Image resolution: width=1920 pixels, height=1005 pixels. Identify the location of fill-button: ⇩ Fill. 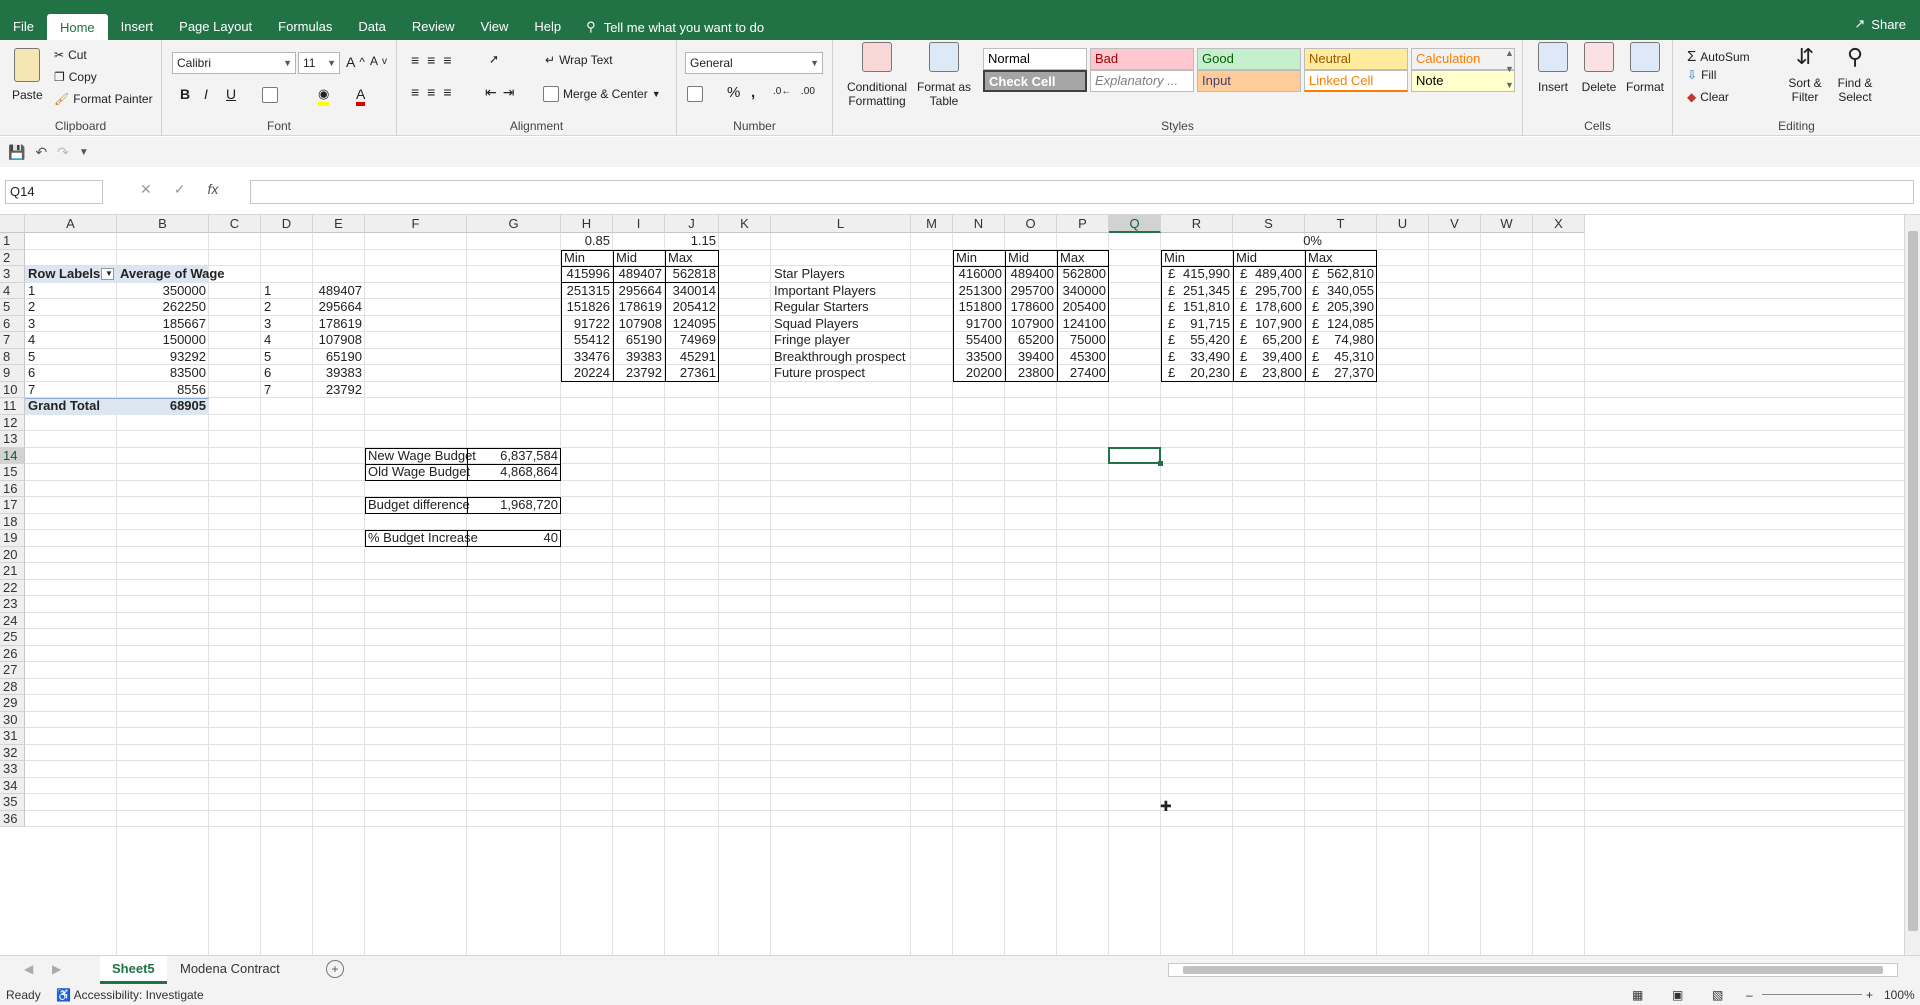
(1701, 75).